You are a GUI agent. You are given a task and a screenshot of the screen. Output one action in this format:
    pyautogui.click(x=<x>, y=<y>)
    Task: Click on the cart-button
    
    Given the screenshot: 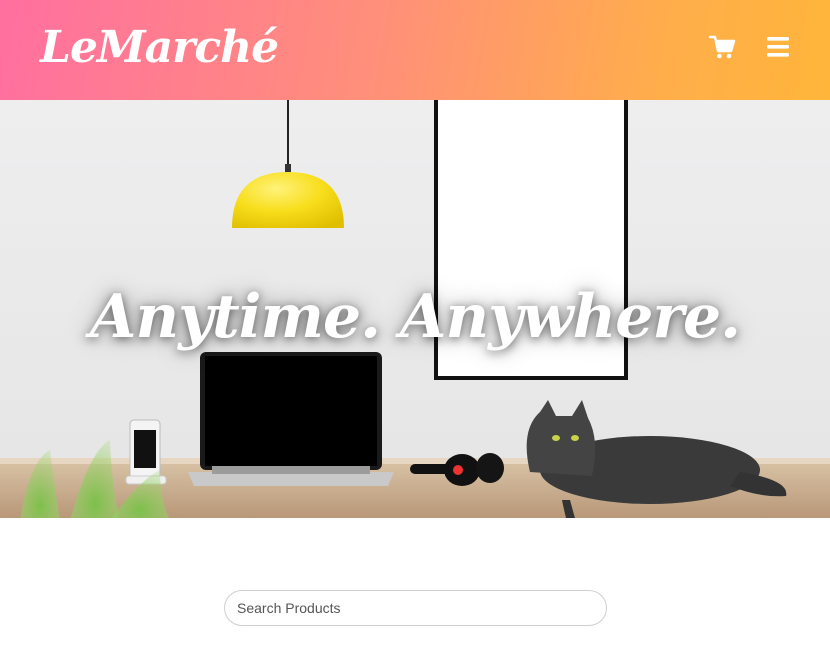 What is the action you would take?
    pyautogui.click(x=722, y=47)
    